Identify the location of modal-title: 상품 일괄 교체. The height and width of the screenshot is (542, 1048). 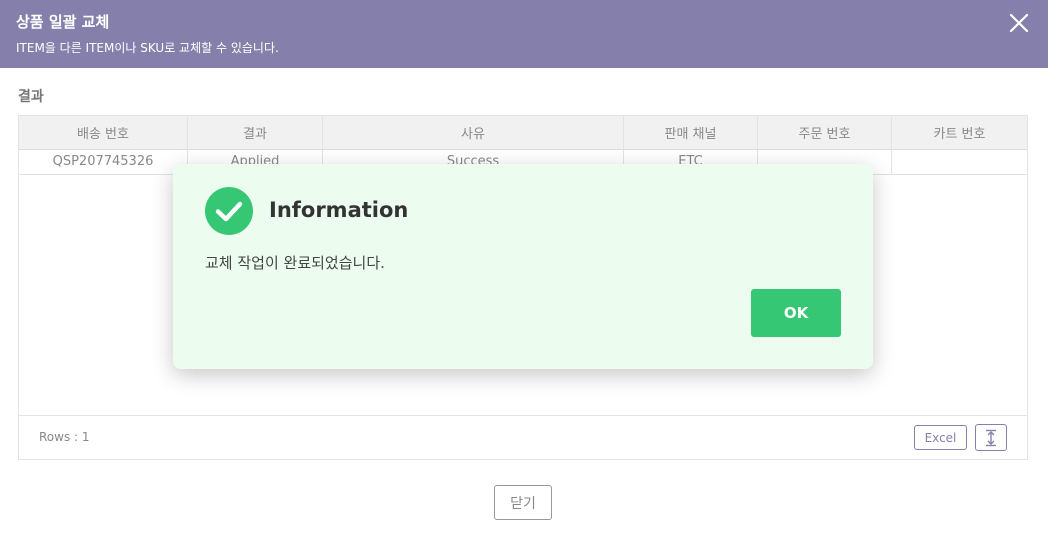
(63, 22).